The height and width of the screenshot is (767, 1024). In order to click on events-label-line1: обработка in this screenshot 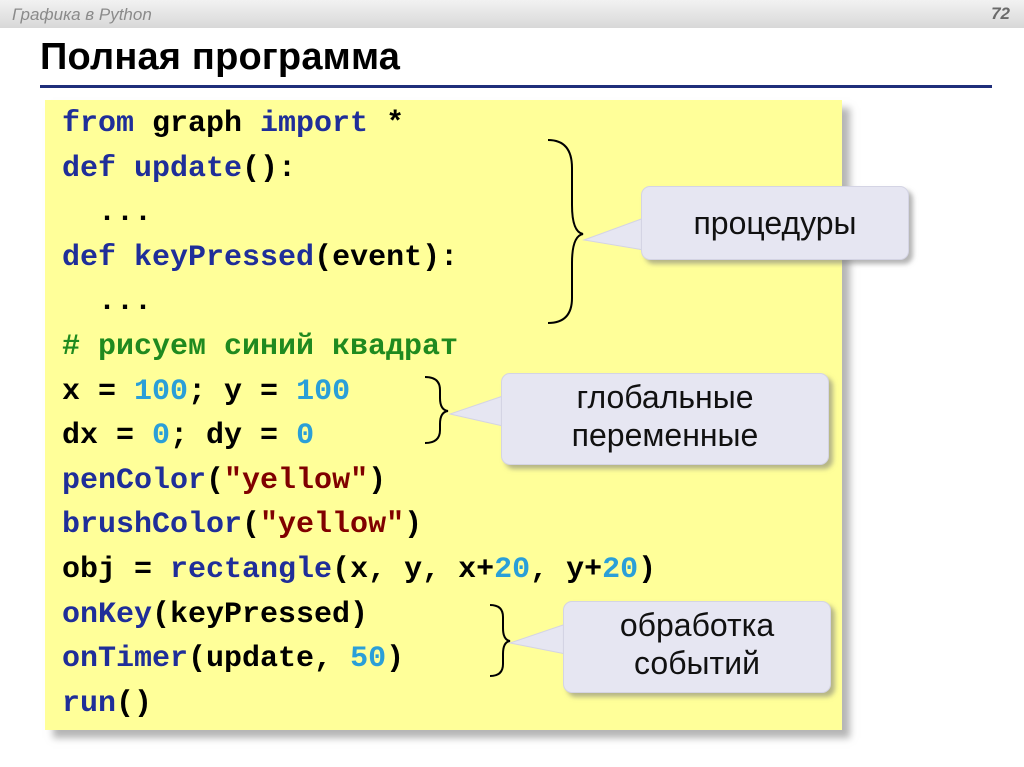, I will do `click(697, 625)`.